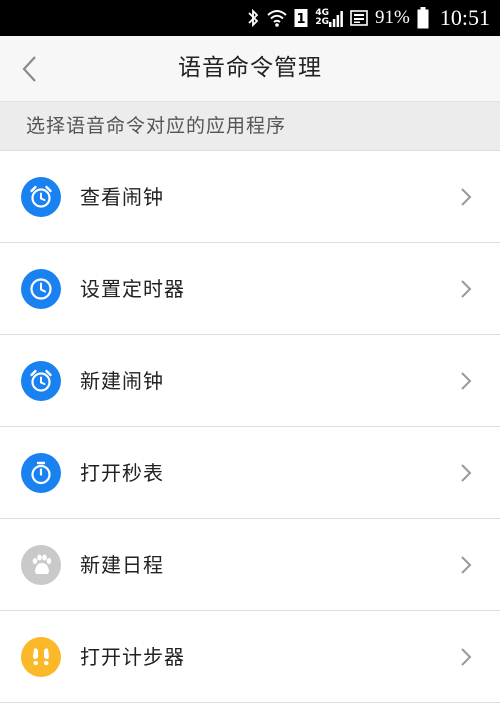 This screenshot has width=500, height=711. Describe the element at coordinates (122, 565) in the screenshot. I see `list-item-label: 新建日程` at that location.